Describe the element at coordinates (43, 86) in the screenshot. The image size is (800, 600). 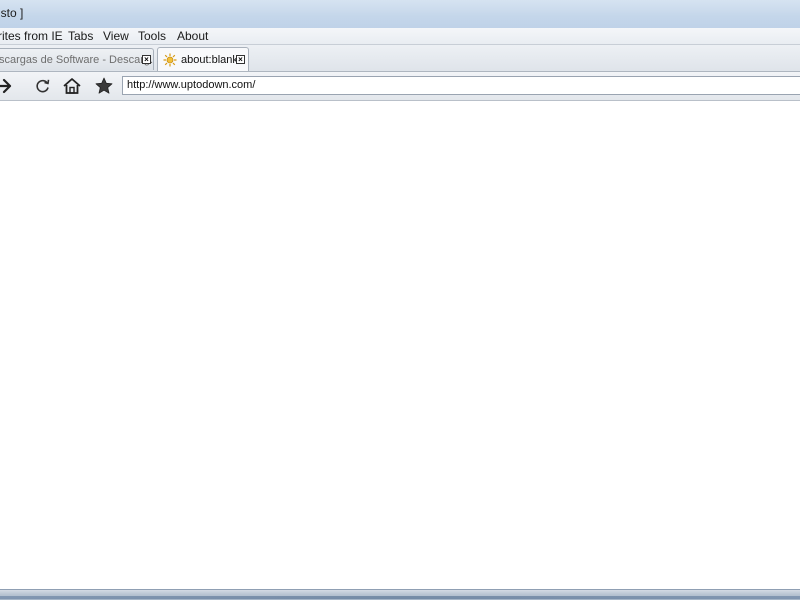
I see `reload-icon` at that location.